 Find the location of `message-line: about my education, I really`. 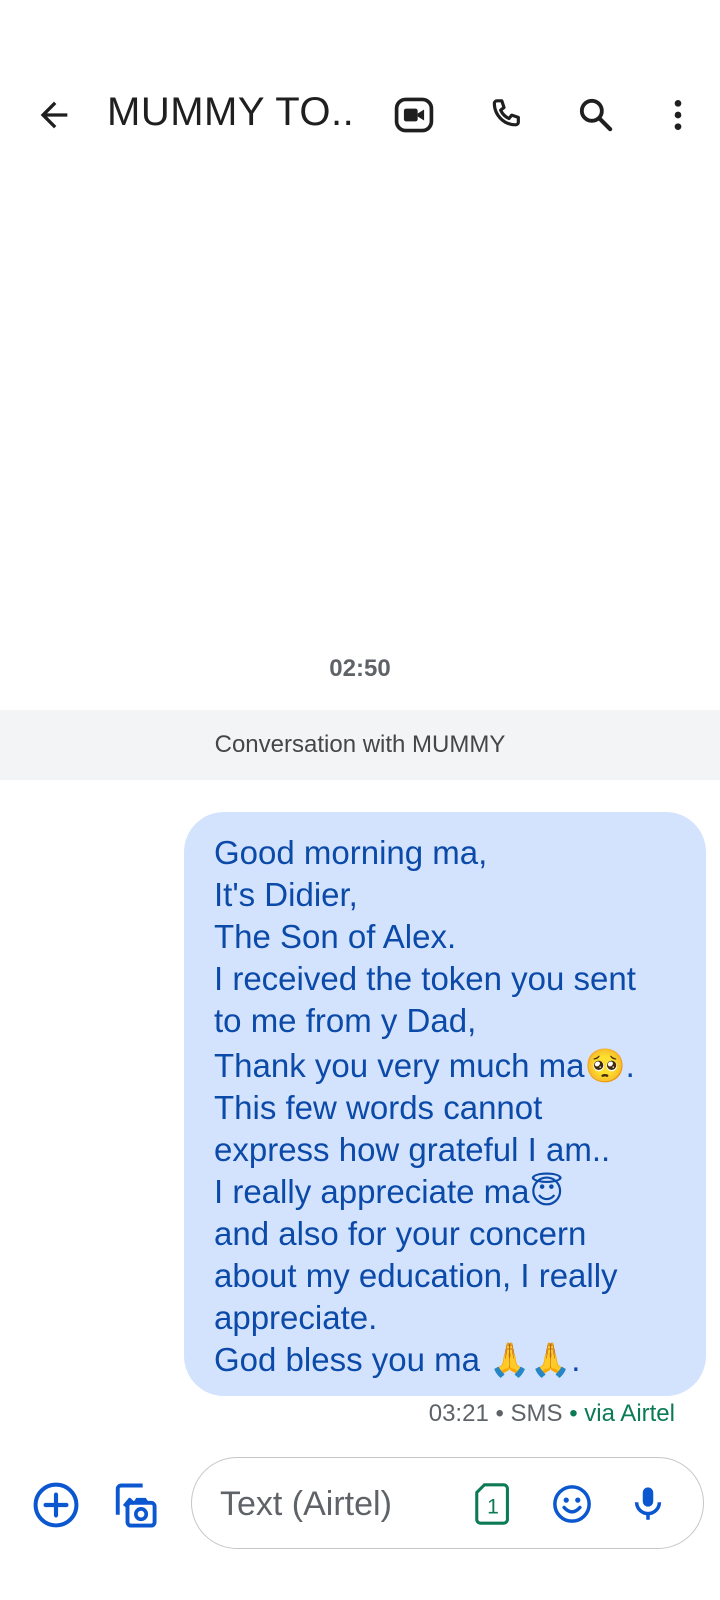

message-line: about my education, I really is located at coordinates (416, 1275).